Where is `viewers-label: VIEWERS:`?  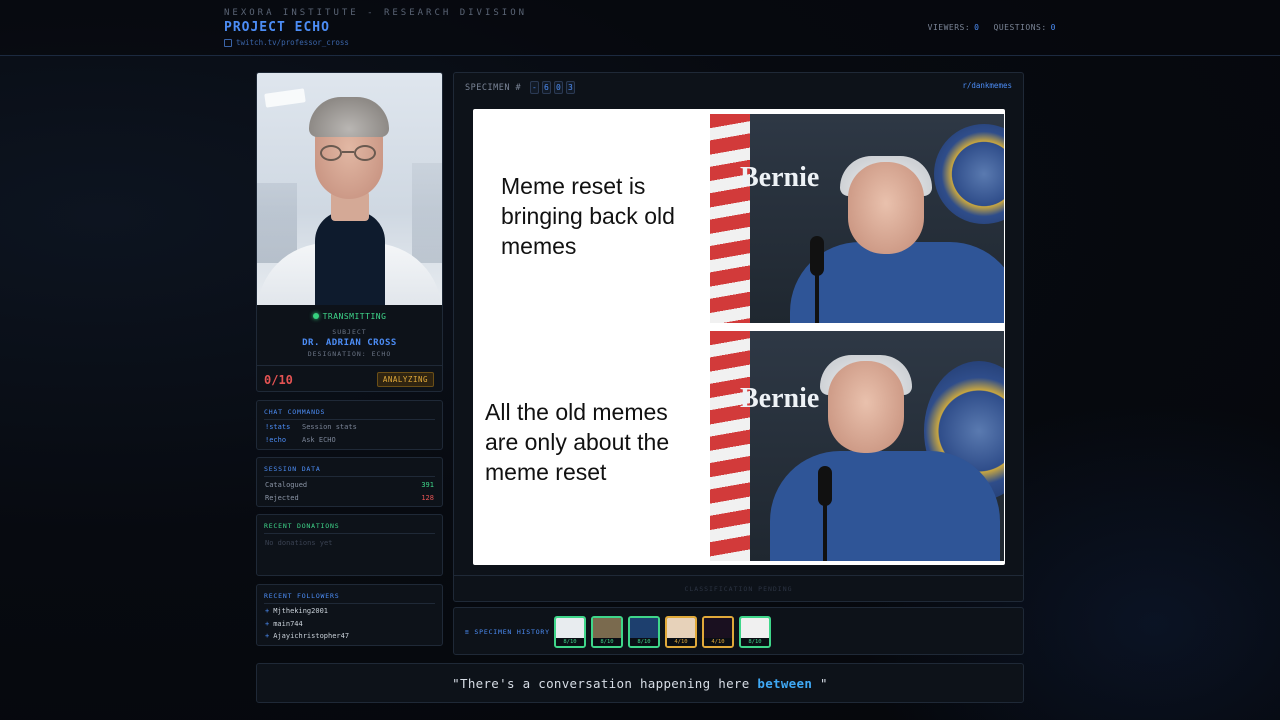 viewers-label: VIEWERS: is located at coordinates (949, 27).